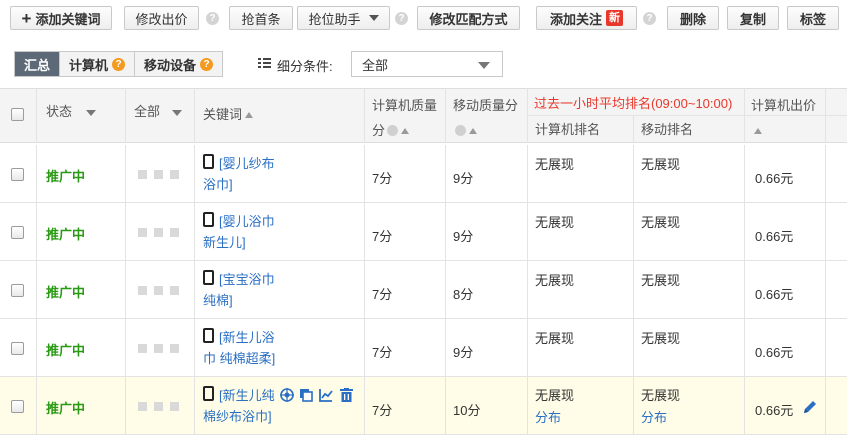 This screenshot has width=847, height=446. I want to click on modify-match-button: 修改匹配方式, so click(468, 18).